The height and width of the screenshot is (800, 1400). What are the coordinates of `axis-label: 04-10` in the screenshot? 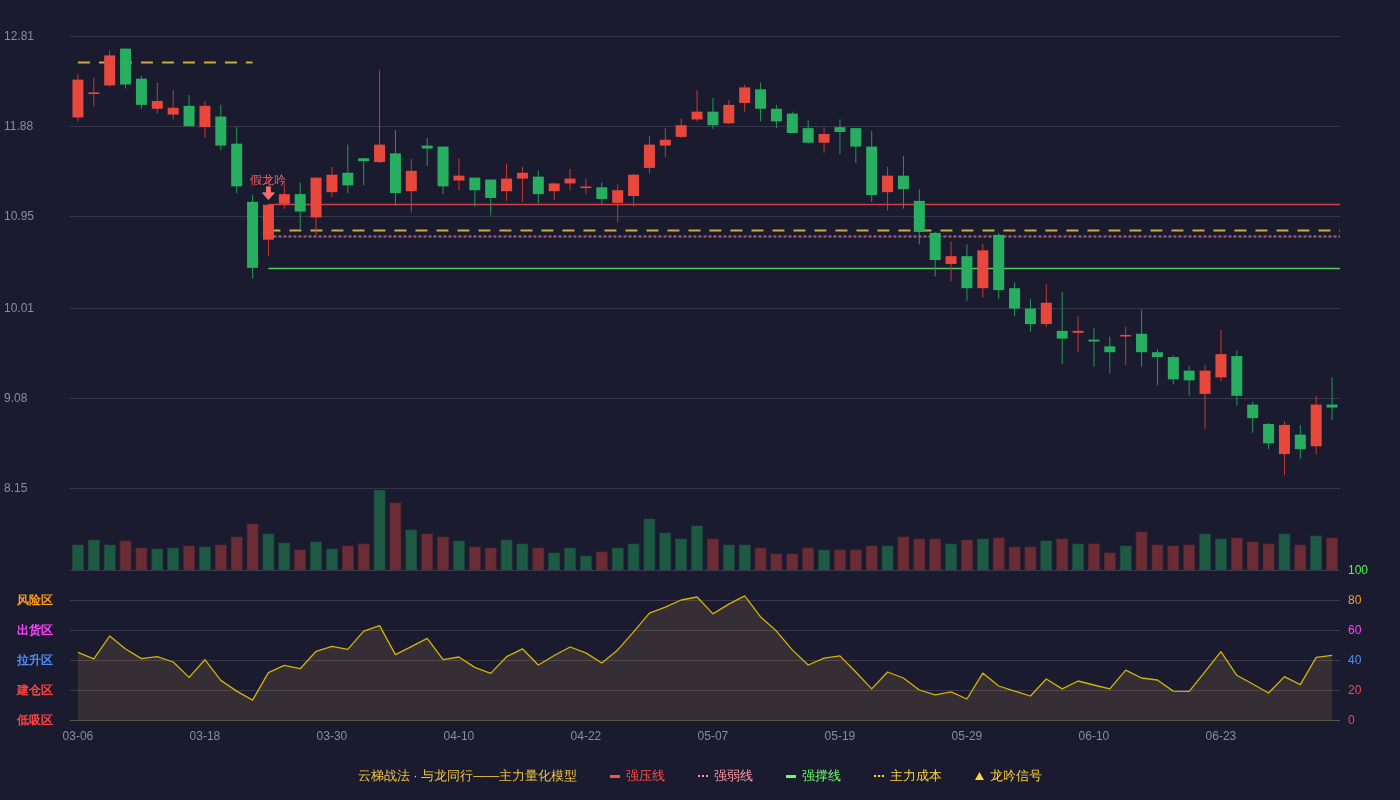 It's located at (459, 736).